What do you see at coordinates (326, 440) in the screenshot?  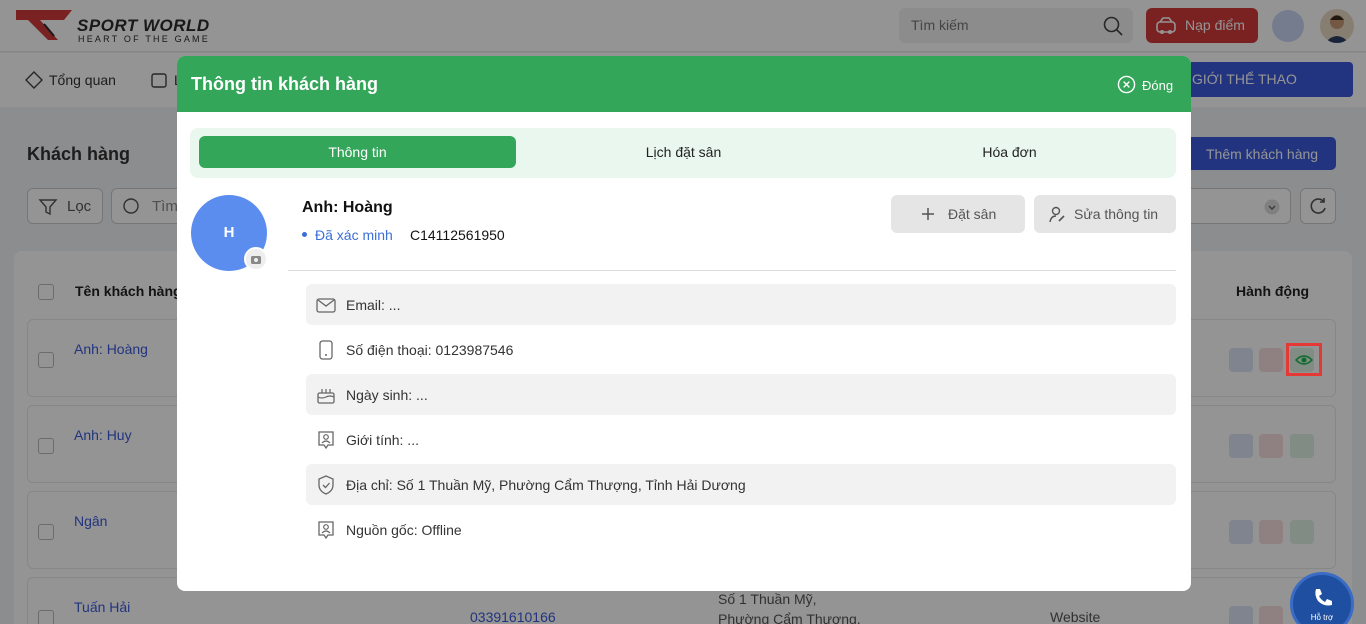 I see `gender-icon` at bounding box center [326, 440].